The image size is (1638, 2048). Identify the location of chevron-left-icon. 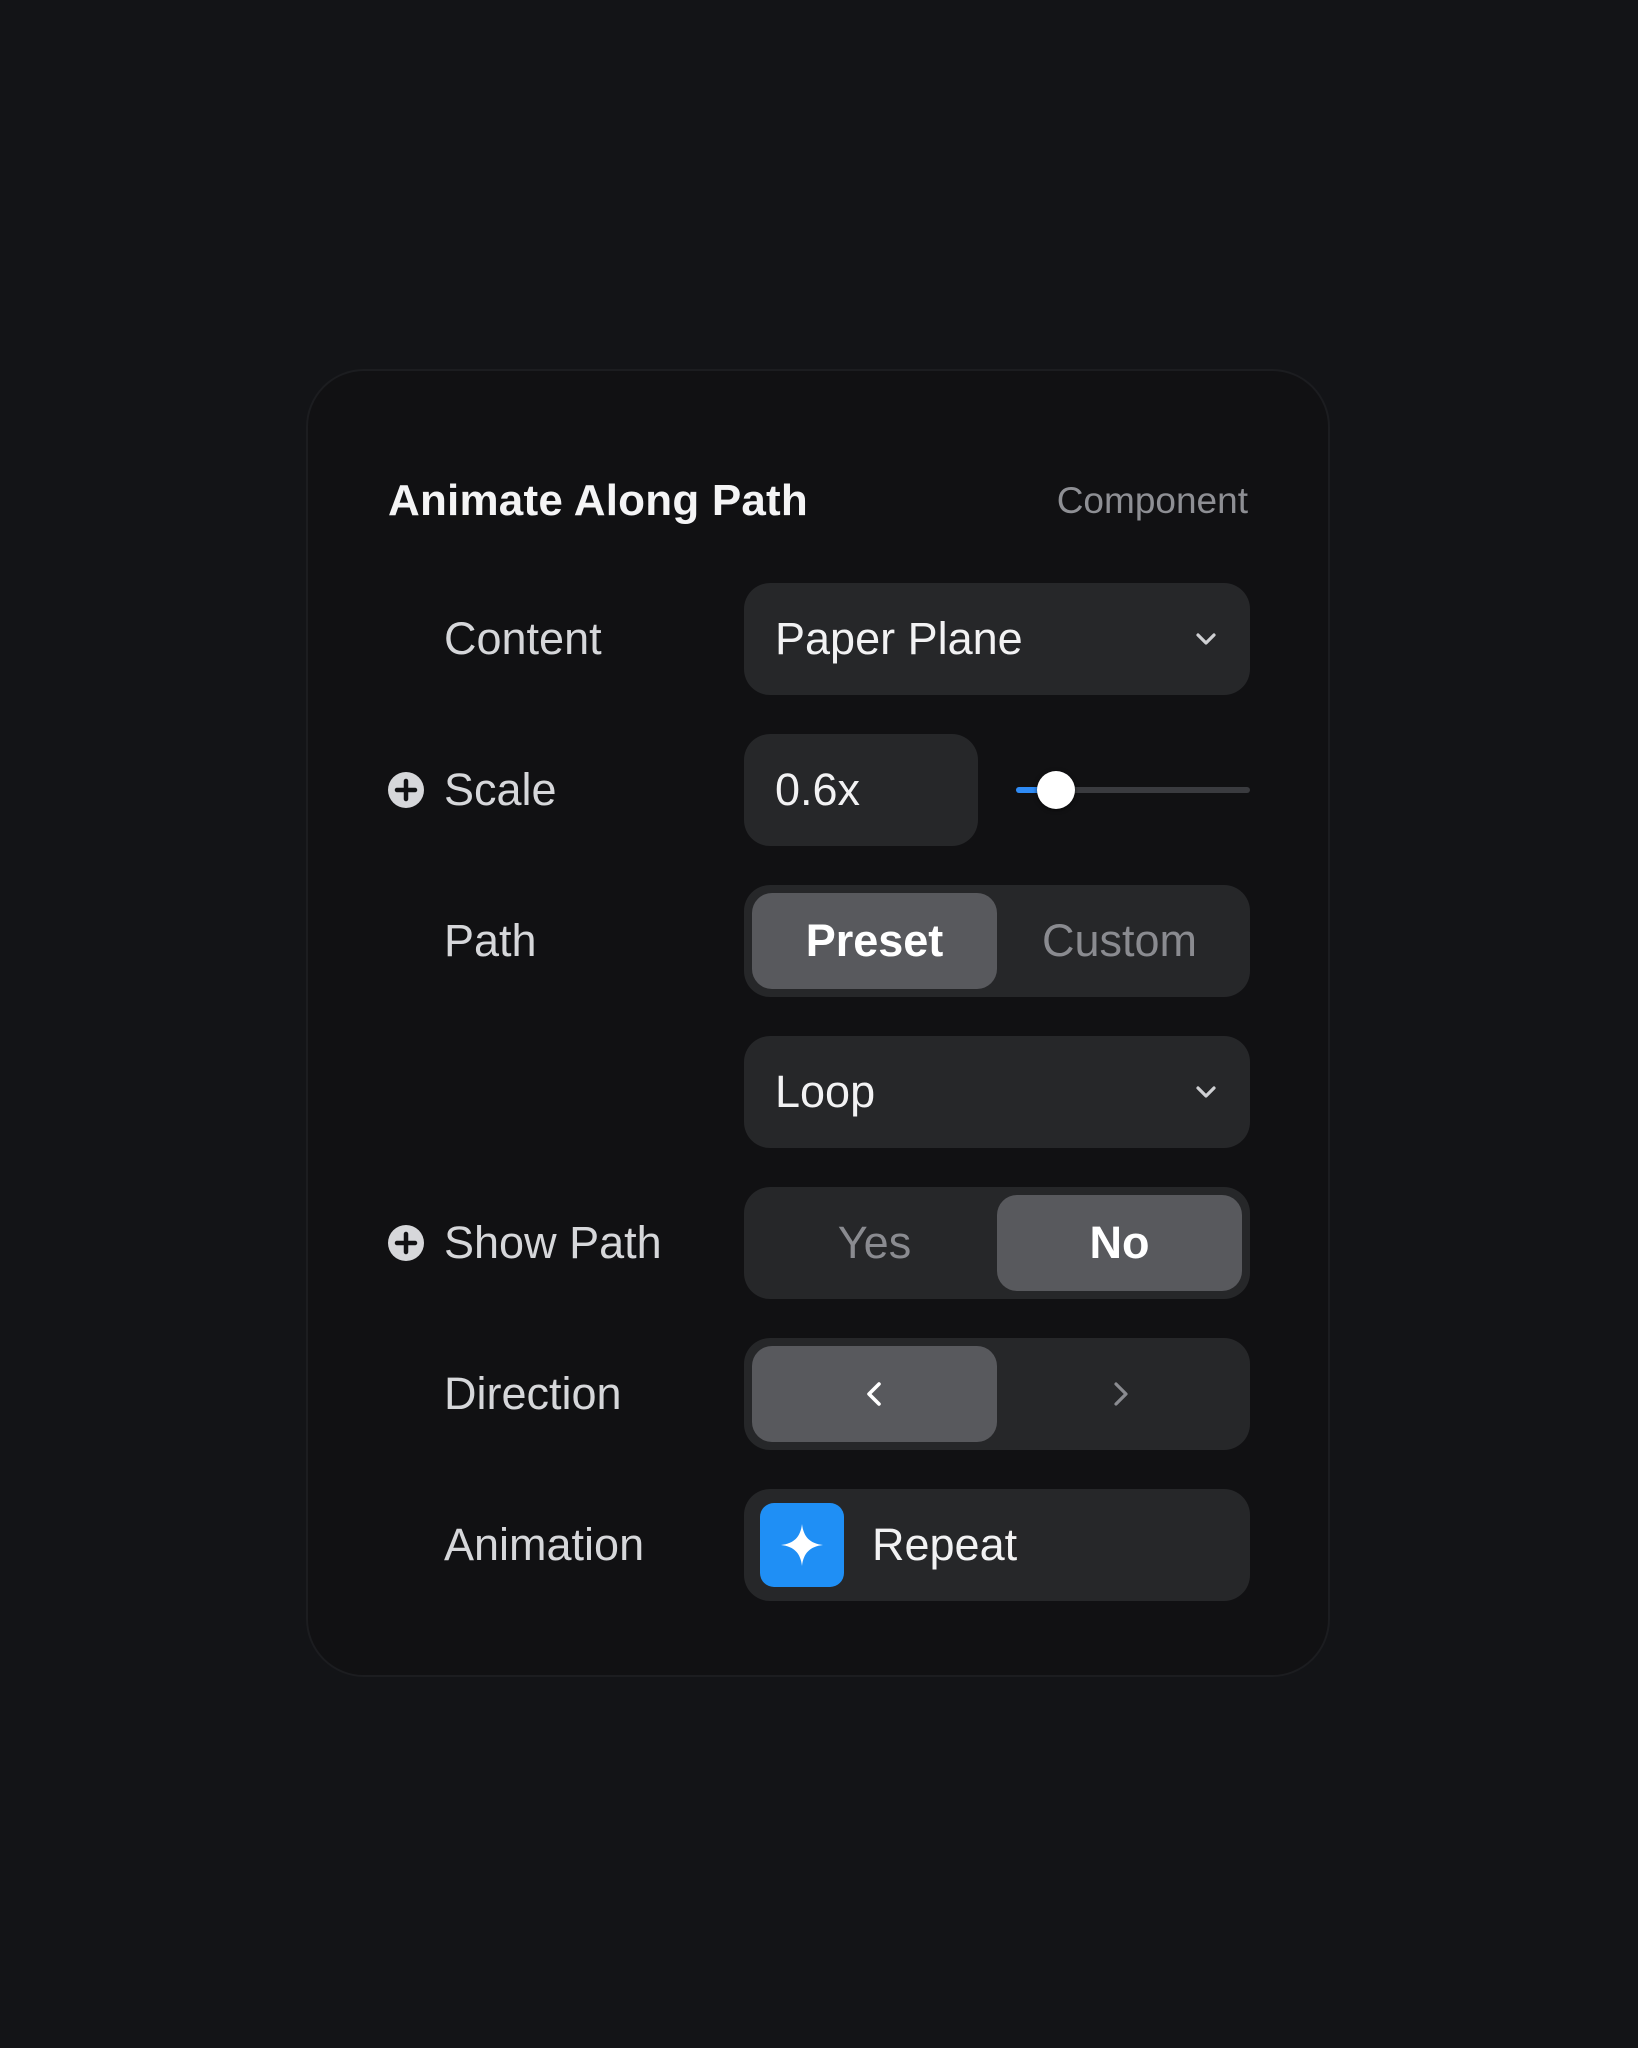
(873, 1394).